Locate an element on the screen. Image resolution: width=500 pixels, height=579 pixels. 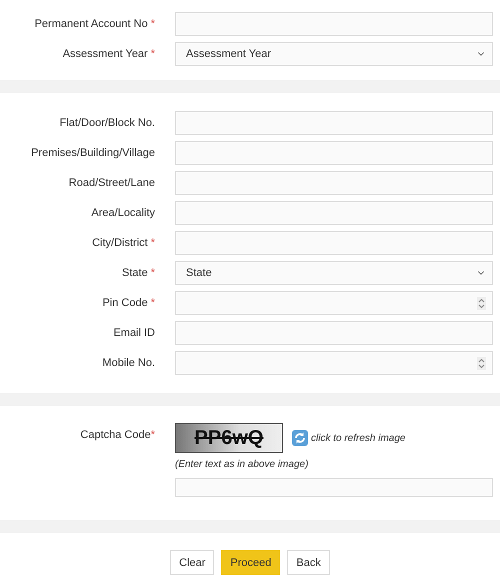
field-label: Email ID is located at coordinates (133, 333).